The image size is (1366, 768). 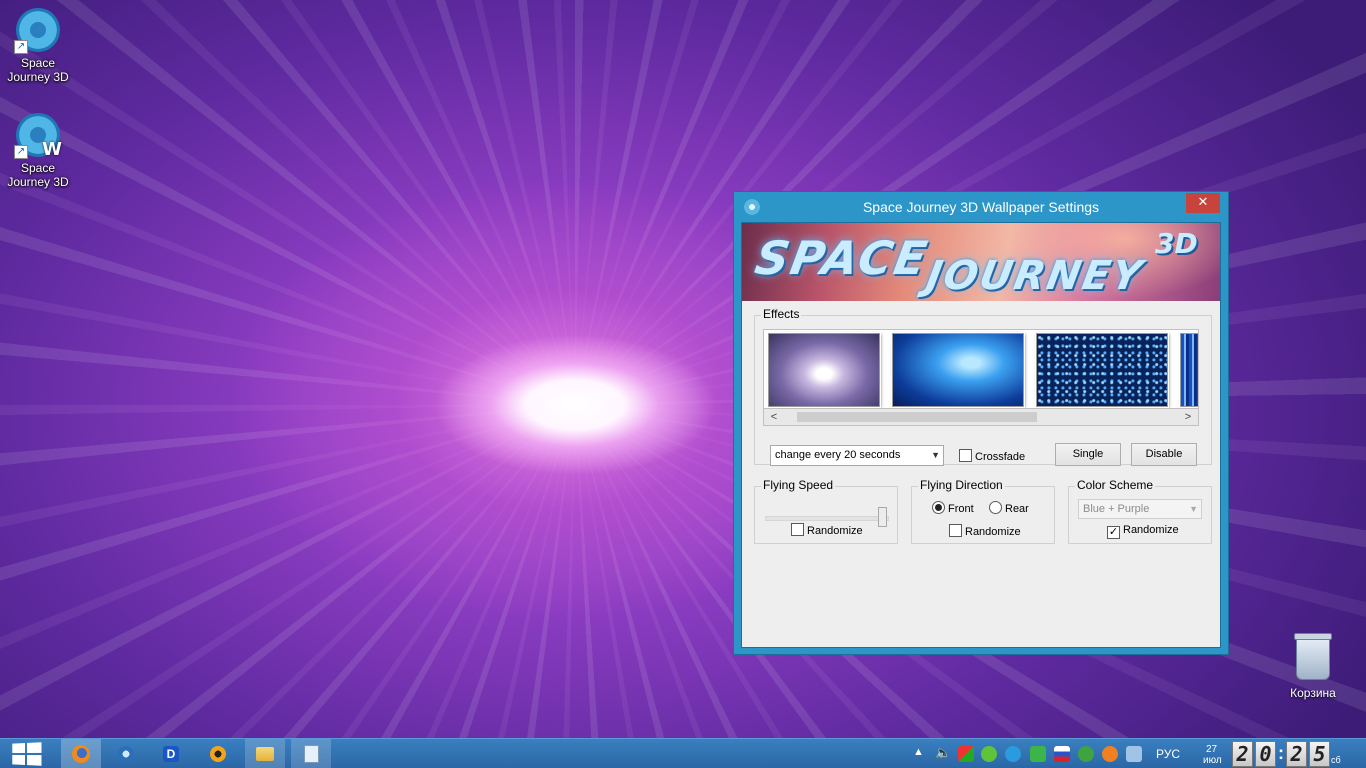 I want to click on notepad-icon, so click(x=311, y=753).